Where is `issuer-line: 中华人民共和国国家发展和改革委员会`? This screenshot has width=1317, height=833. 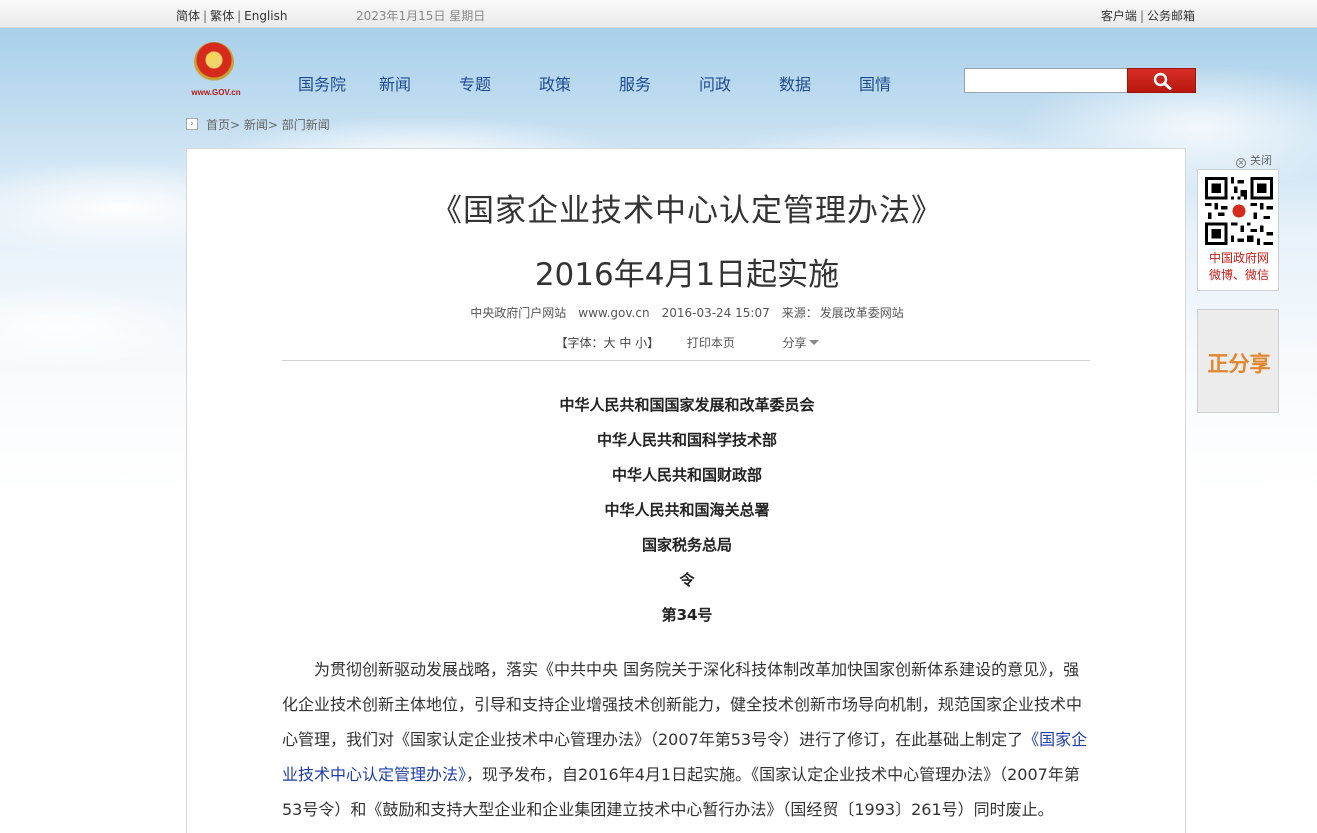
issuer-line: 中华人民共和国国家发展和改革委员会 is located at coordinates (687, 405).